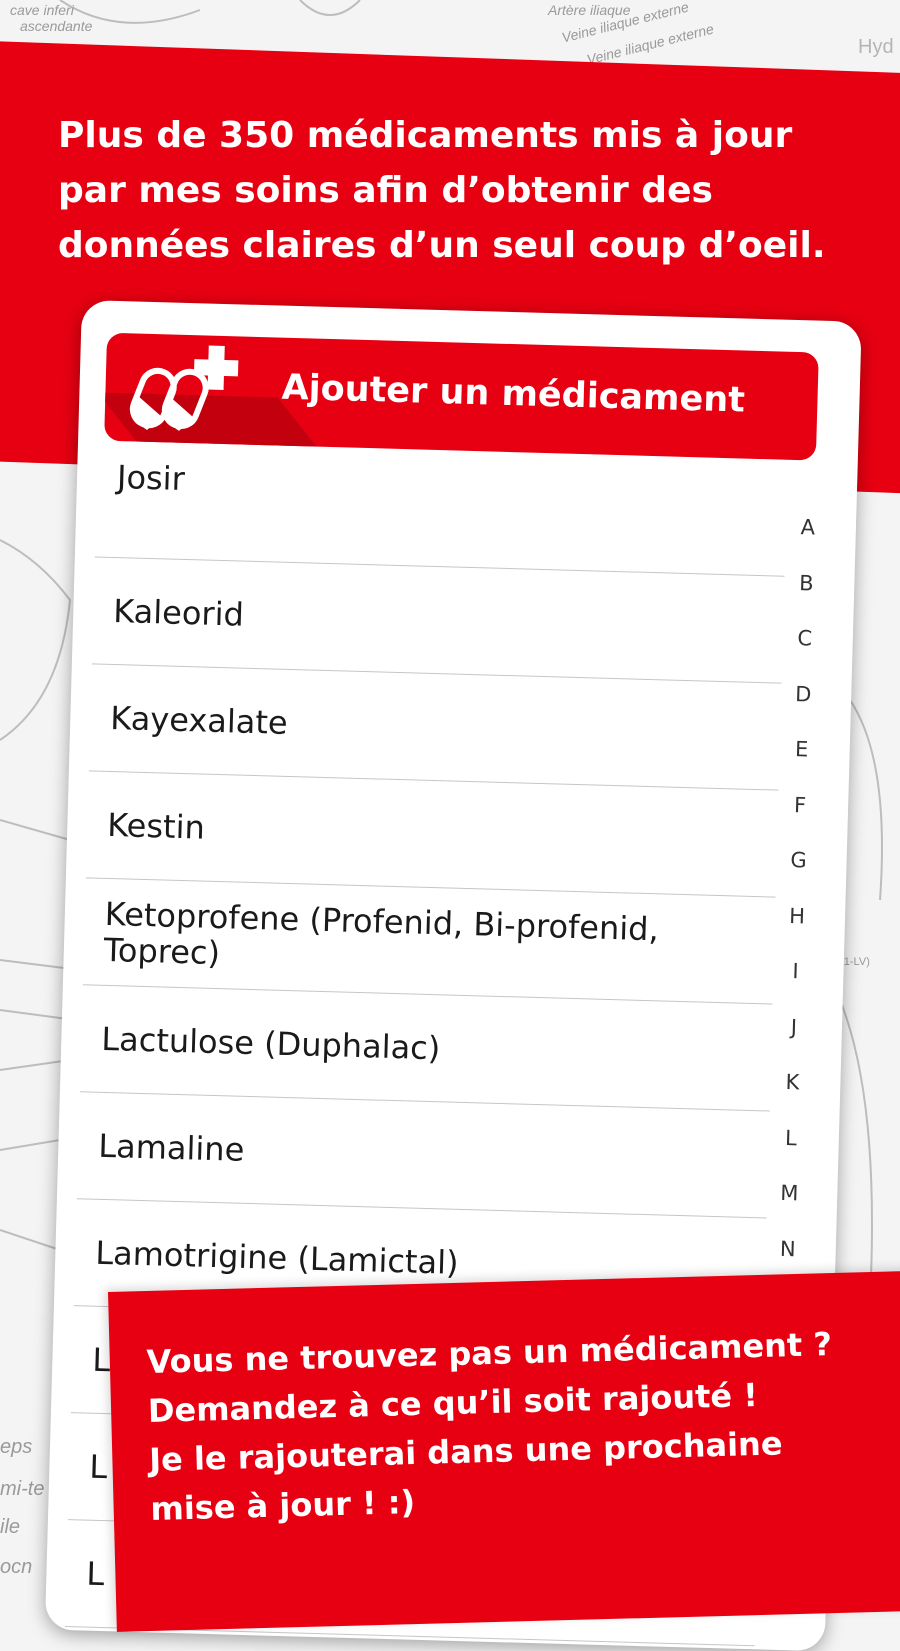 The image size is (900, 1651). What do you see at coordinates (791, 1153) in the screenshot?
I see `index-letter: L` at bounding box center [791, 1153].